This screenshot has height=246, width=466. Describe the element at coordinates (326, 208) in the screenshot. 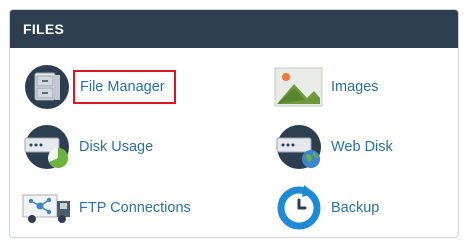

I see `backup-link: Backup` at that location.